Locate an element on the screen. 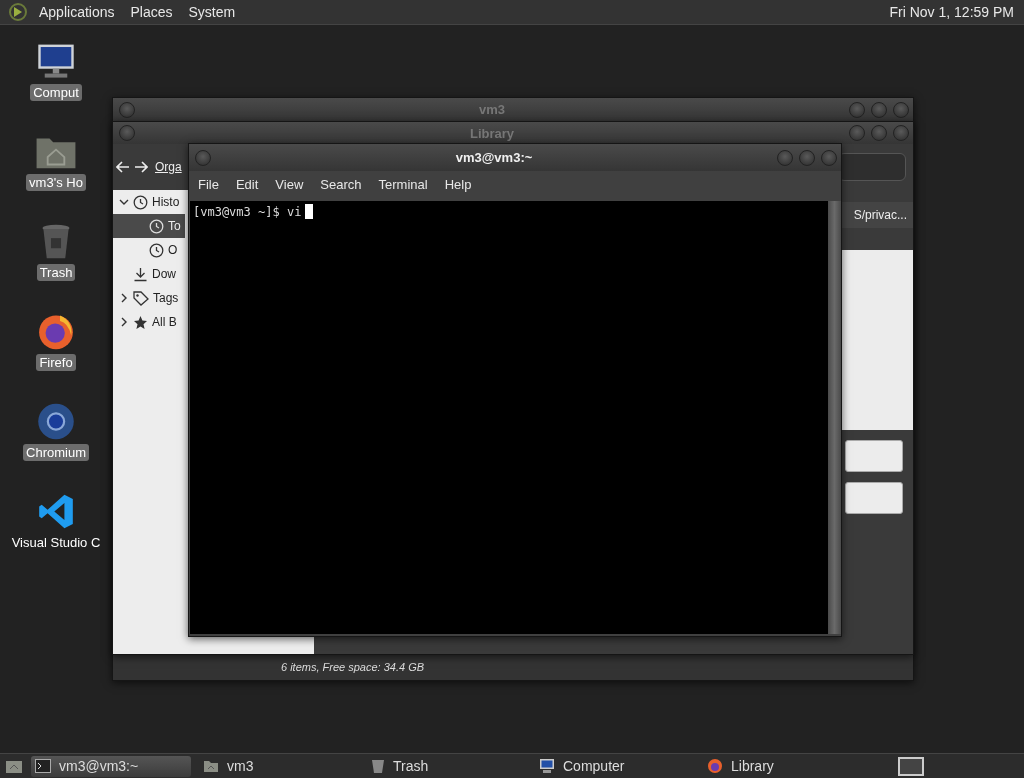 Image resolution: width=1024 pixels, height=778 pixels. tree-item: All B is located at coordinates (149, 322).